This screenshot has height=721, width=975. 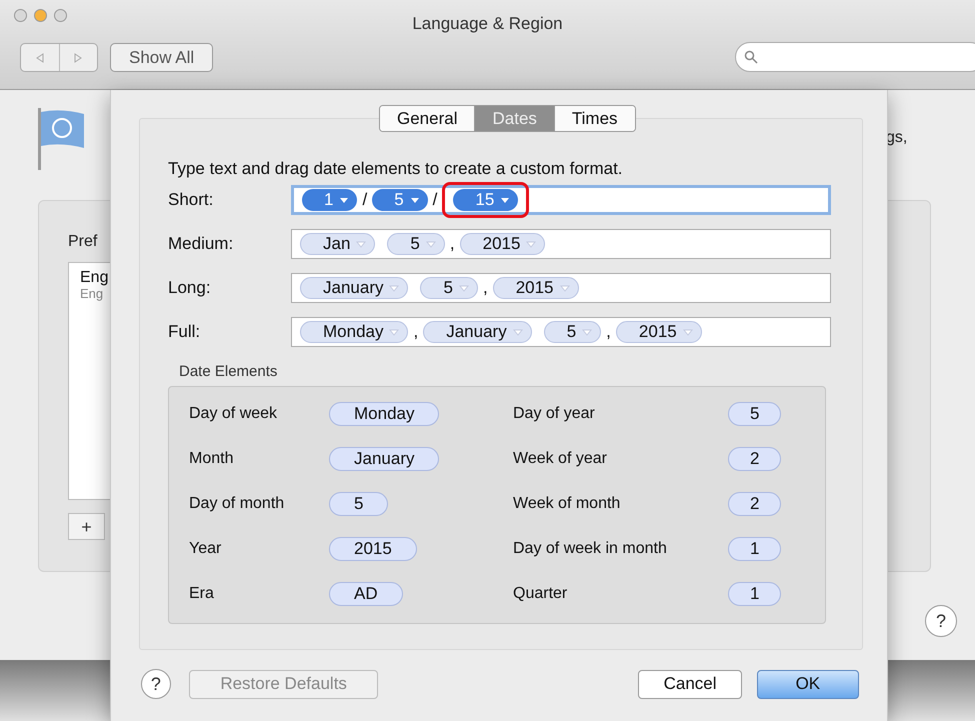 What do you see at coordinates (211, 458) in the screenshot?
I see `element-label: Month` at bounding box center [211, 458].